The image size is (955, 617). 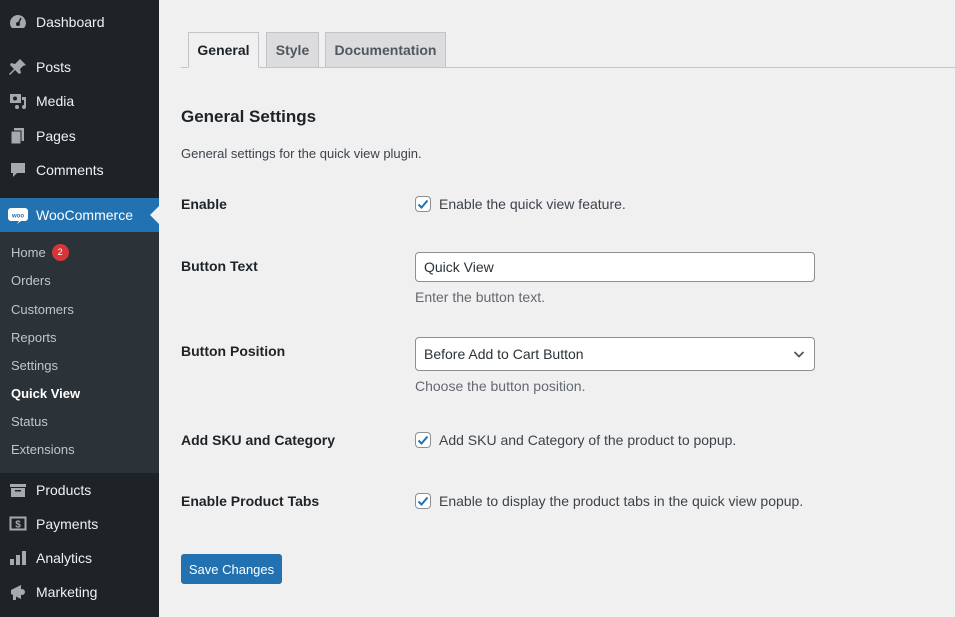 I want to click on sku-category-checkbox, so click(x=423, y=440).